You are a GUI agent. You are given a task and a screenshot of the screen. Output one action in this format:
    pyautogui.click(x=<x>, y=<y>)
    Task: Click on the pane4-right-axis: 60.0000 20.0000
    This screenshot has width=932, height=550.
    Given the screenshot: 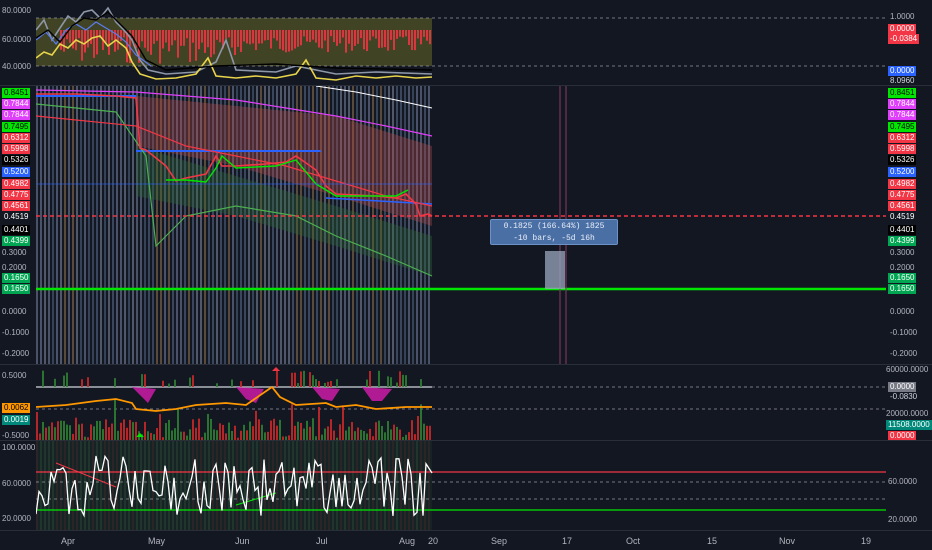 What is the action you would take?
    pyautogui.click(x=909, y=485)
    